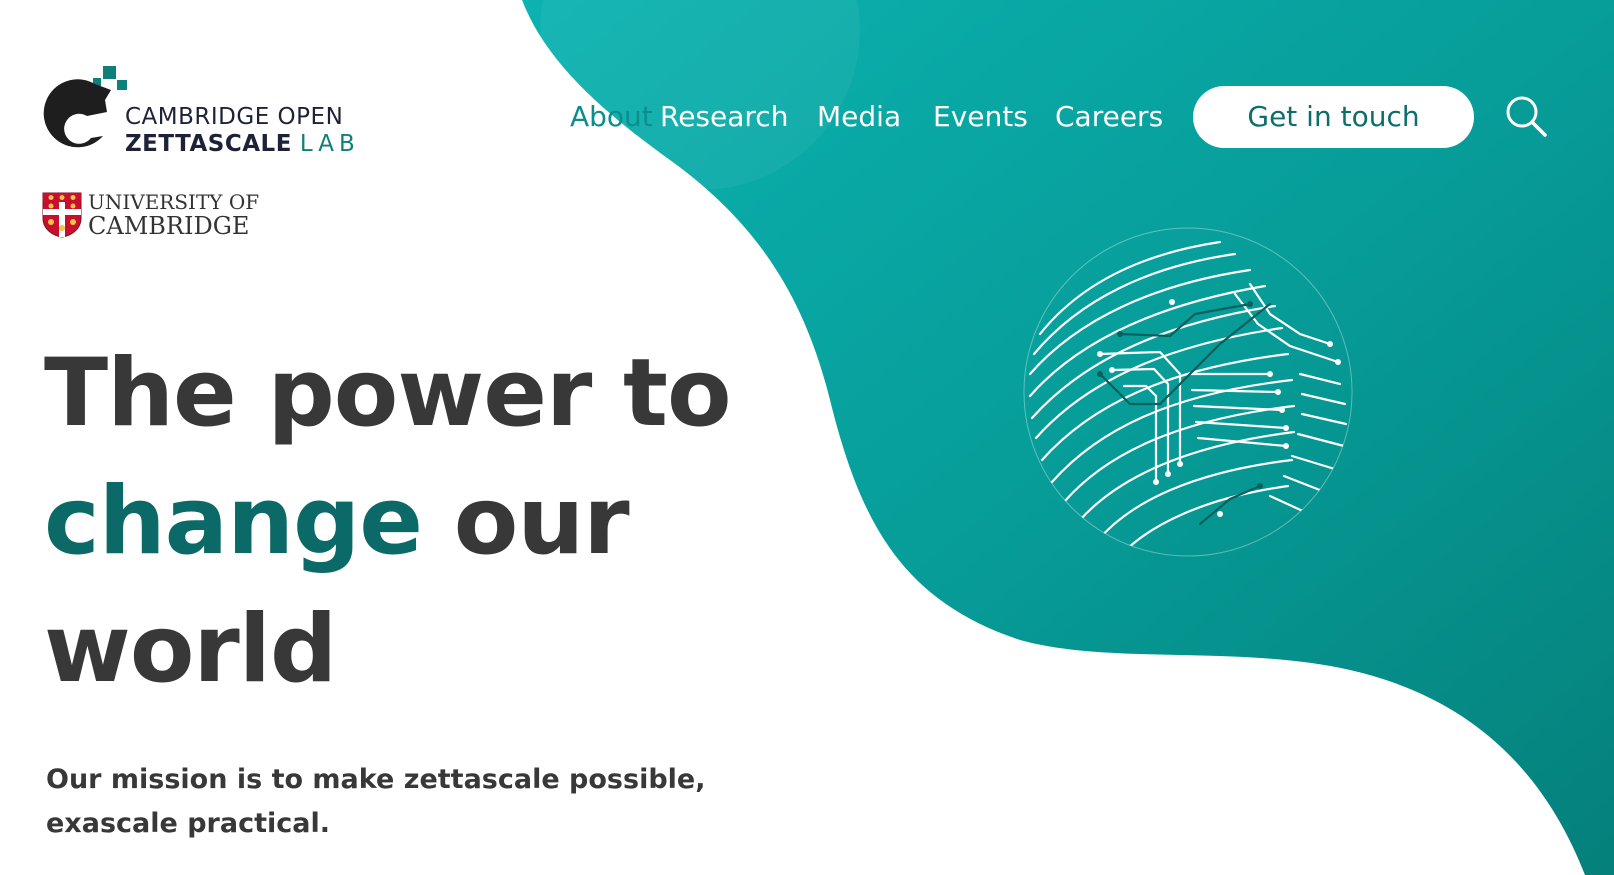  What do you see at coordinates (1526, 116) in the screenshot?
I see `search-icon` at bounding box center [1526, 116].